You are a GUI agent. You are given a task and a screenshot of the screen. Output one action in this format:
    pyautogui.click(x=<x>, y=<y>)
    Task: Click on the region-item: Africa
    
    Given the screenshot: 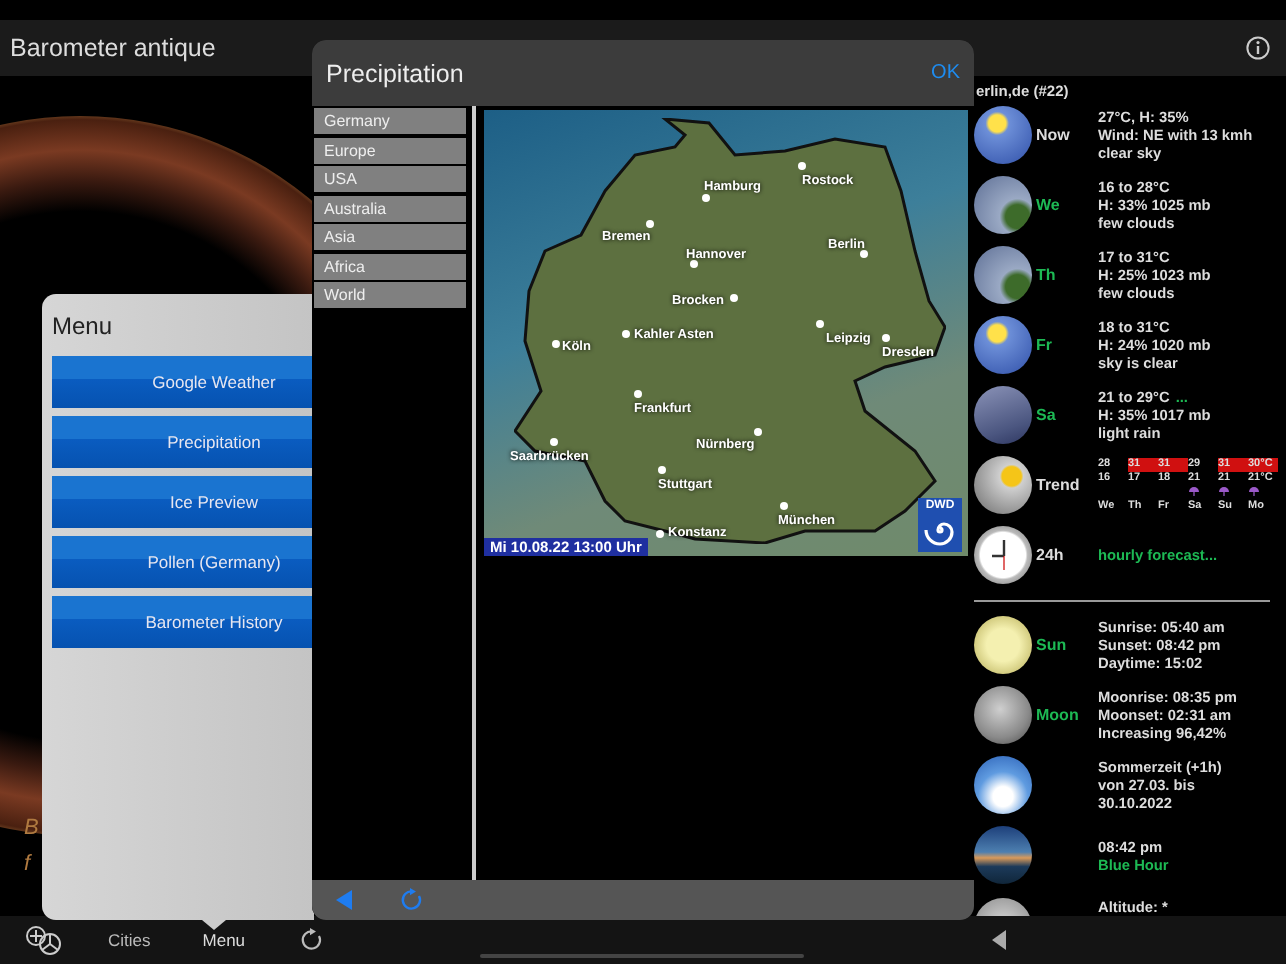 What is the action you would take?
    pyautogui.click(x=390, y=266)
    